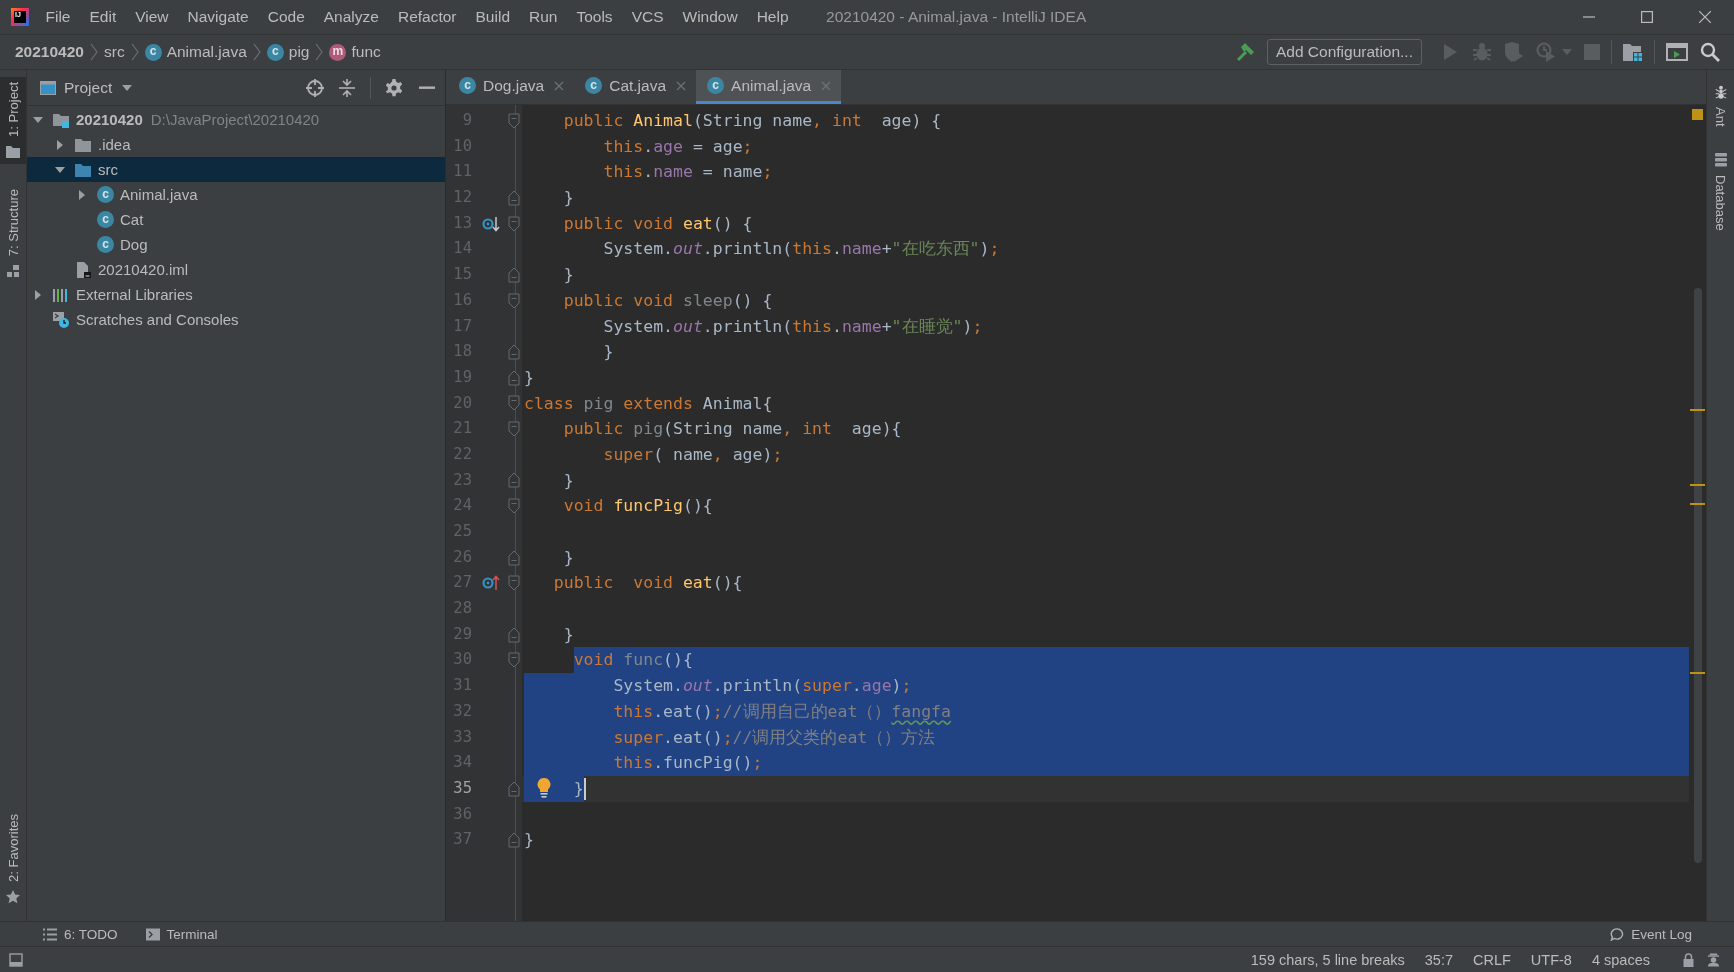  What do you see at coordinates (462, 788) in the screenshot?
I see `line-number: 35` at bounding box center [462, 788].